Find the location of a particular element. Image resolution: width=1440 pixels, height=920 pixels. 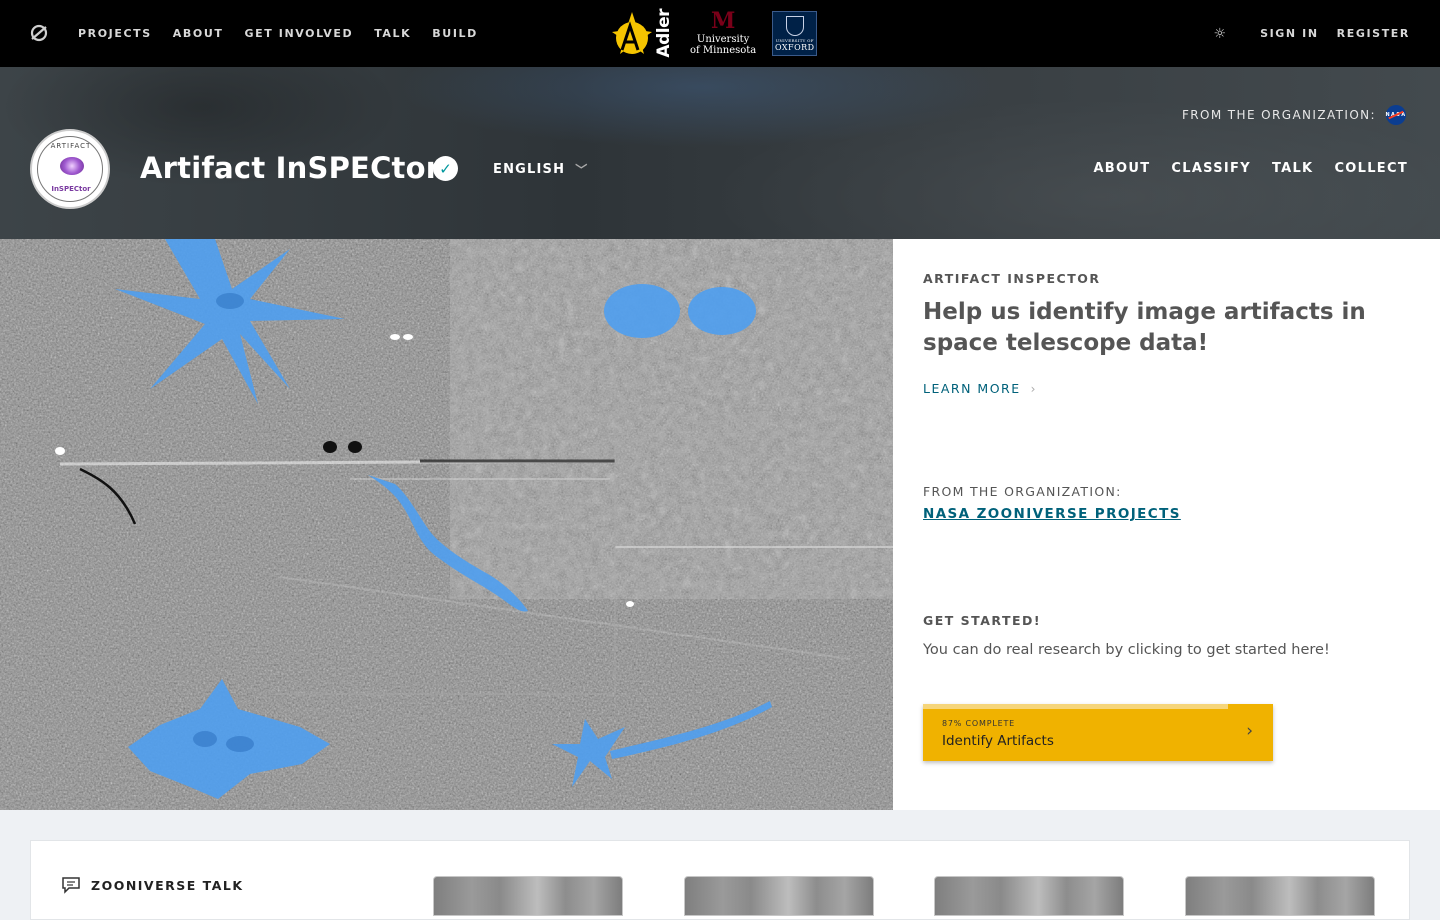

workflow-progress-bar is located at coordinates (1098, 706).